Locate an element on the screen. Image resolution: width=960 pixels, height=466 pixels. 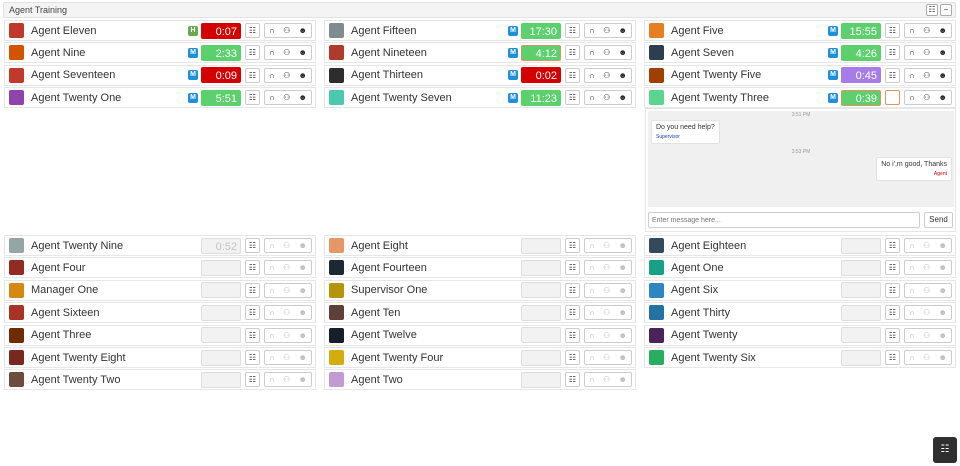
agent-name: Agent Twenty is located at coordinates (704, 335).